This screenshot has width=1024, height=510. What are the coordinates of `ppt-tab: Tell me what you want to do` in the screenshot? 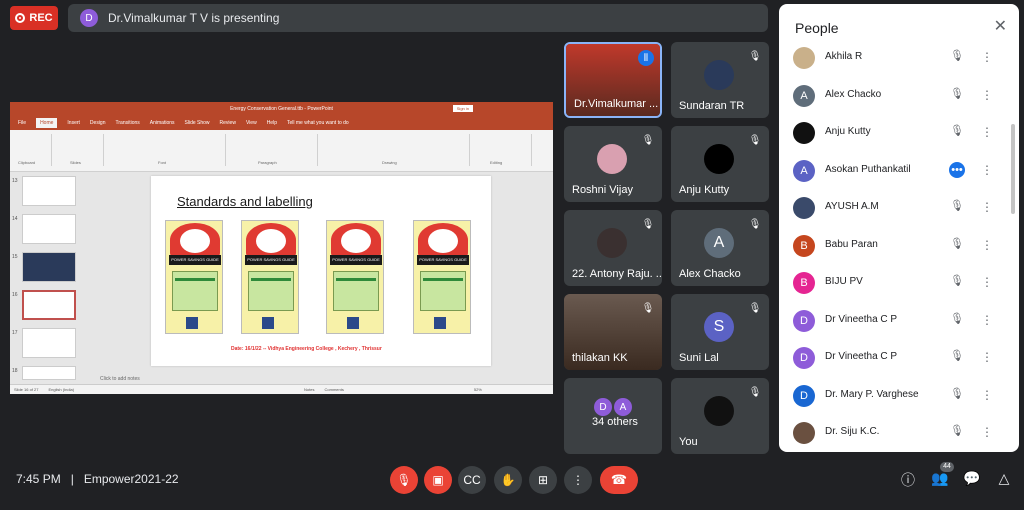 It's located at (318, 123).